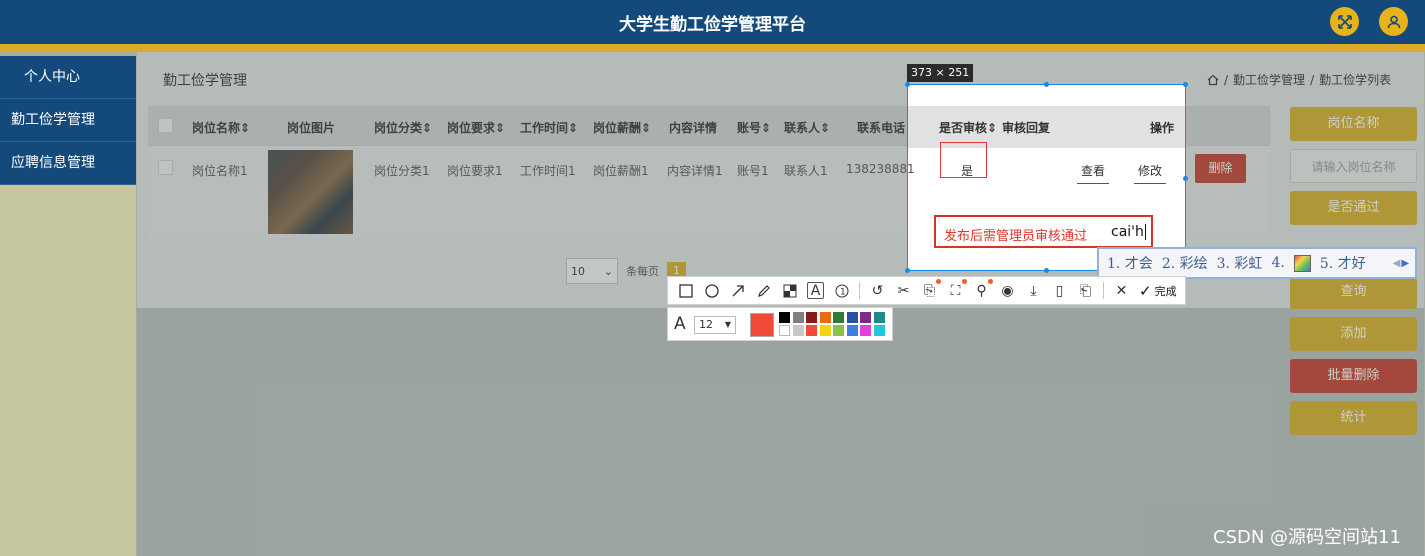 This screenshot has height=556, width=1425. I want to click on screenshot-toolbar: A 1 ↺ ✂ ⎘ ⛶ ⚲ ◉ ⤓ ▯ ⎗ ✕ ✓ 完成, so click(926, 290).